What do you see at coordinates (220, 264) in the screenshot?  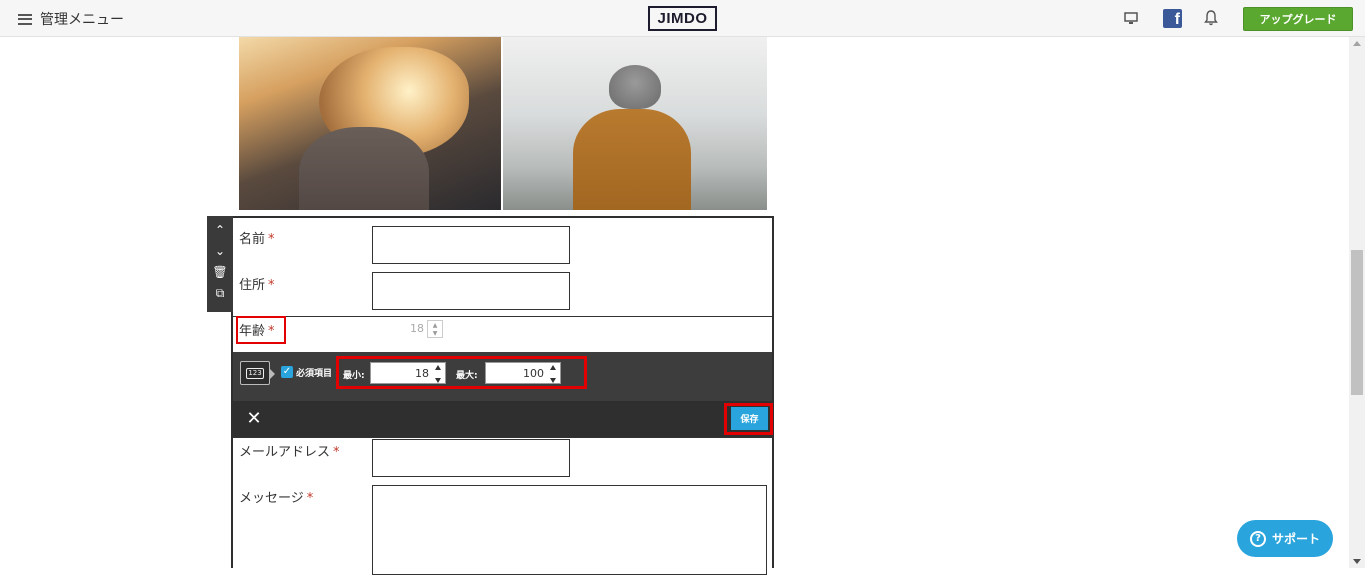 I see `module-toolbar: ⌃ ⌄ 🗑 ⧉` at bounding box center [220, 264].